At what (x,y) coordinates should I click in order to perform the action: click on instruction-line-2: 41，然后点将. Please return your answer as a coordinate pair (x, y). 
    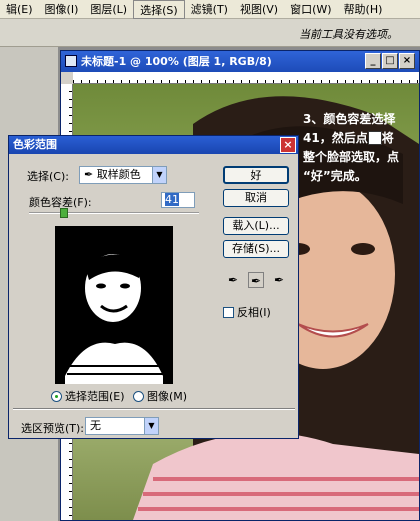
    Looking at the image, I should click on (348, 138).